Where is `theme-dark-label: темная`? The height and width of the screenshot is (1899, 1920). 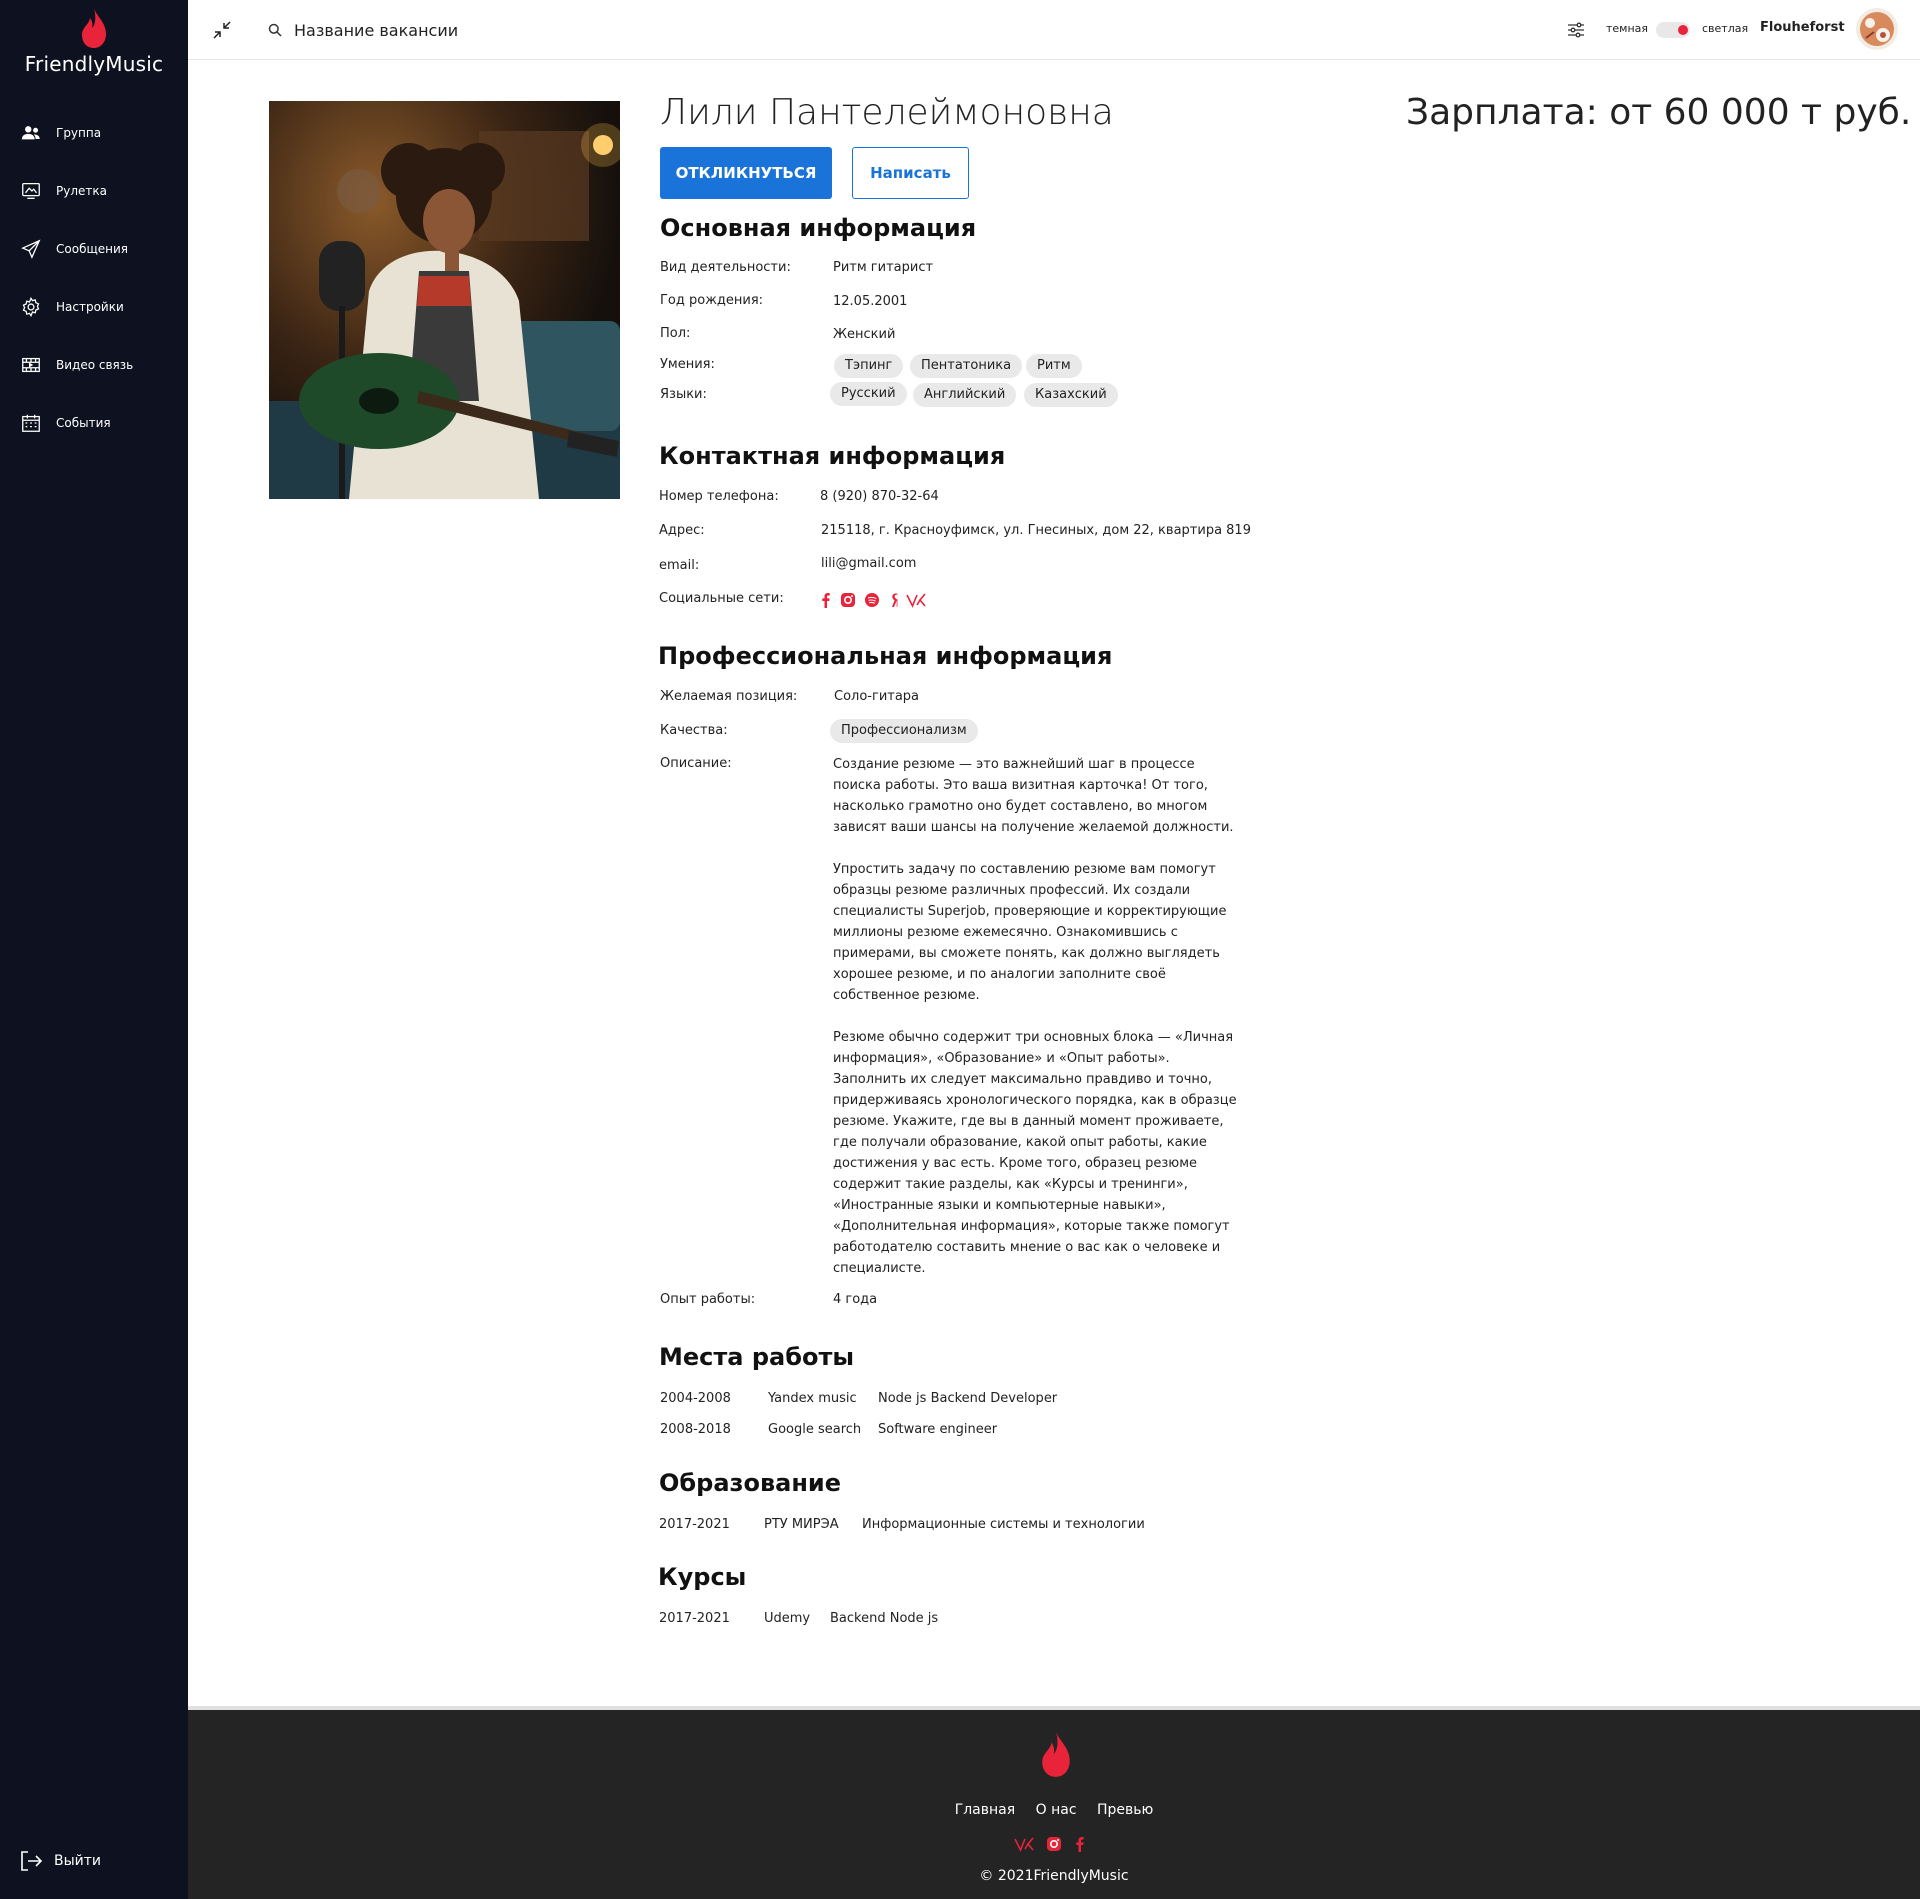
theme-dark-label: темная is located at coordinates (1627, 28).